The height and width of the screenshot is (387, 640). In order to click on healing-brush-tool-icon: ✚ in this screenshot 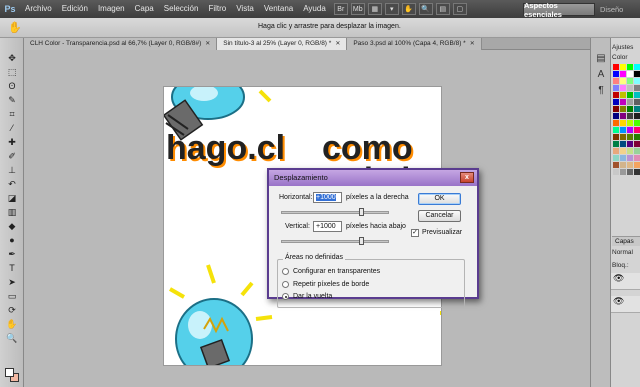, I will do `click(12, 142)`.